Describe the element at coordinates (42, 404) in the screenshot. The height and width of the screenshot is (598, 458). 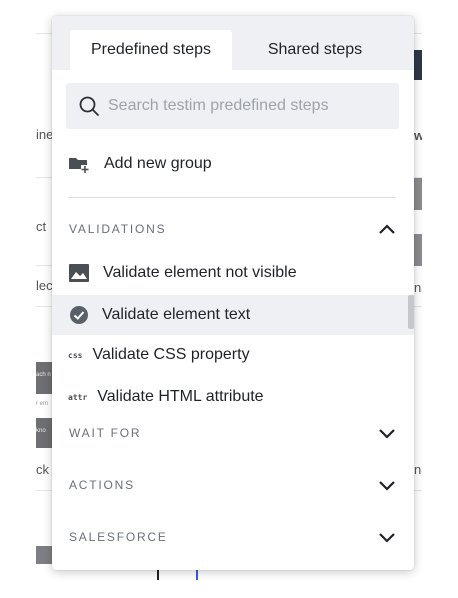
I see `bg-thumbnail-caption: r em` at that location.